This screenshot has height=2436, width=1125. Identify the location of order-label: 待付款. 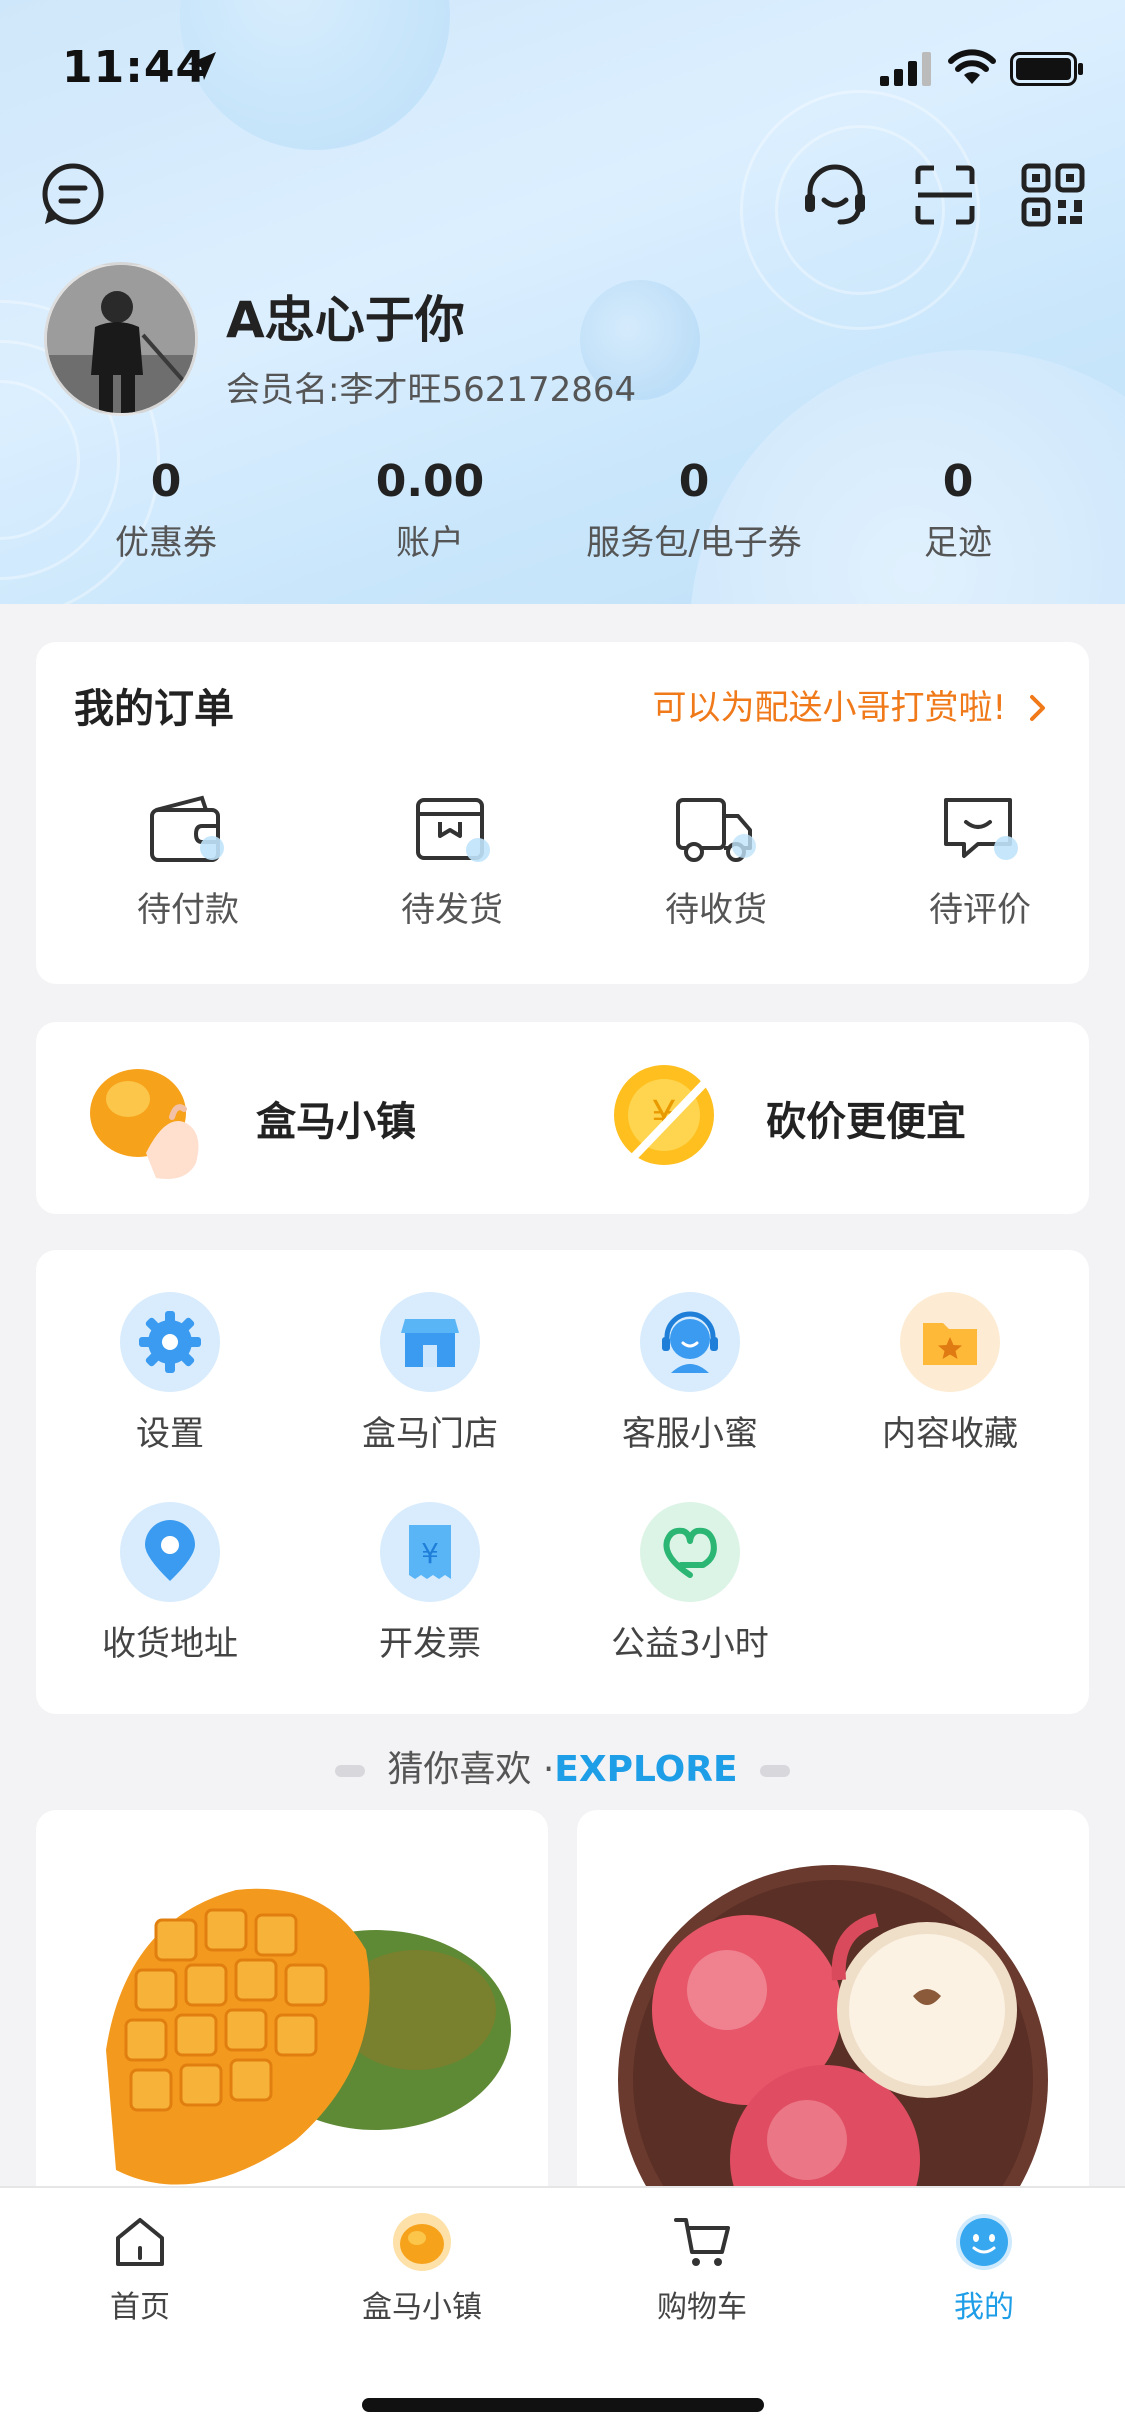
(188, 910).